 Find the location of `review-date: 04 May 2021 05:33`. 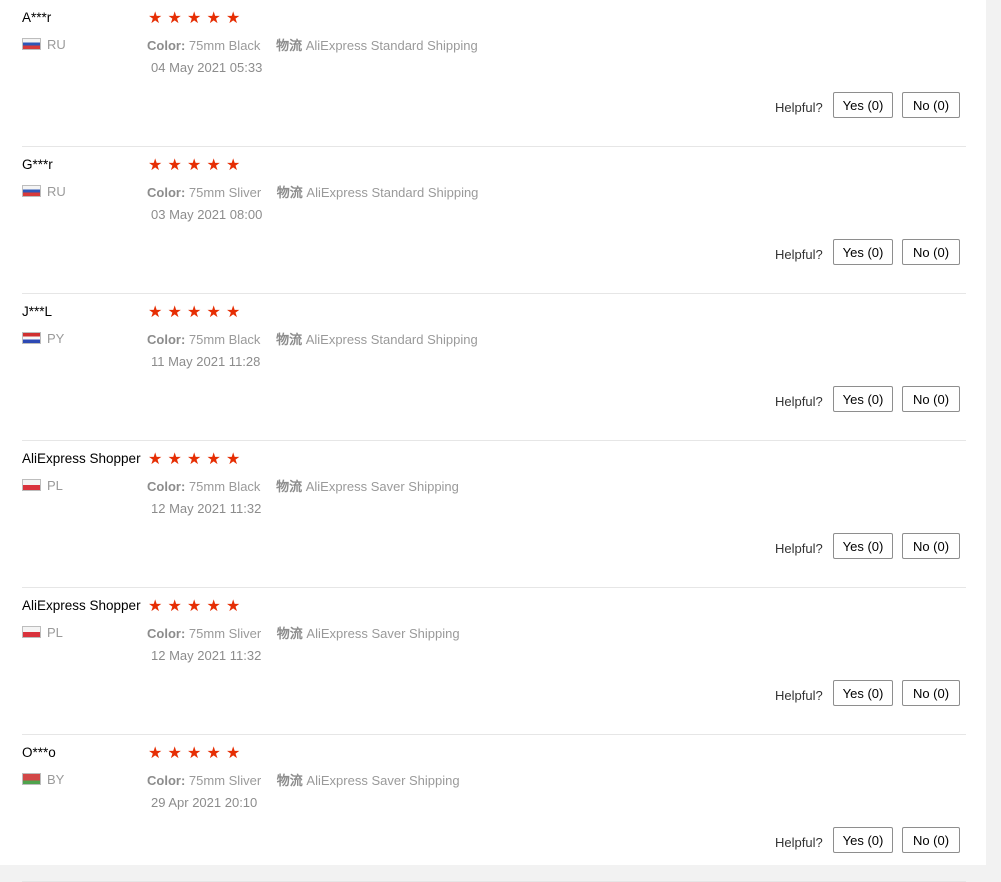

review-date: 04 May 2021 05:33 is located at coordinates (207, 67).